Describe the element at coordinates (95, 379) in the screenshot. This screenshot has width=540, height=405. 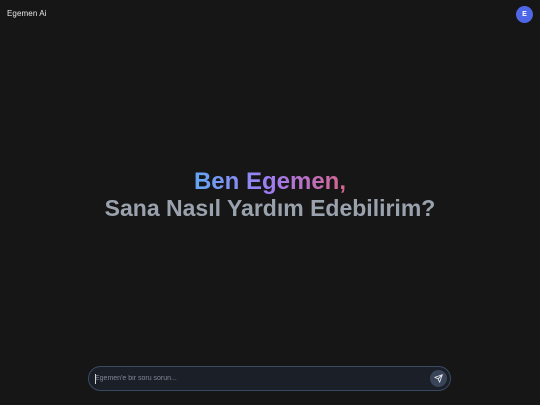
I see `text-caret` at that location.